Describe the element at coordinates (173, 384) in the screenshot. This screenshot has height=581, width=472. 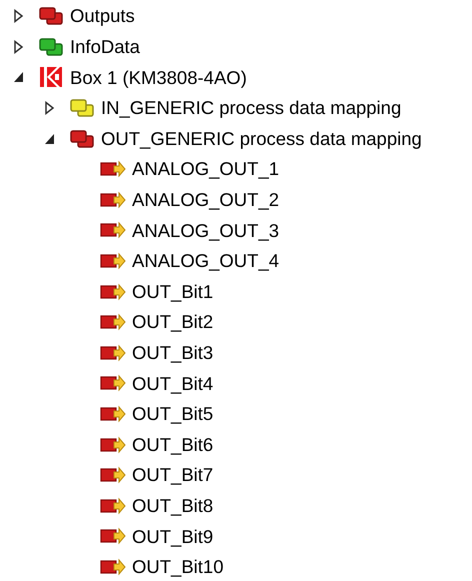
I see `tree-item-label: OUT_Bit4` at that location.